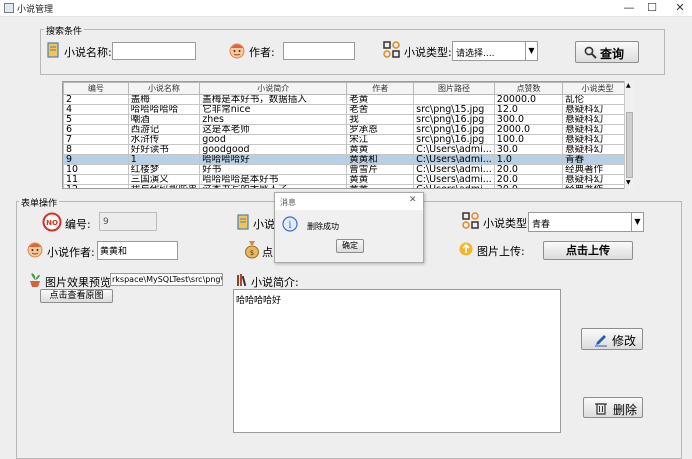 The image size is (692, 459). What do you see at coordinates (607, 52) in the screenshot?
I see `search-button: 查询` at bounding box center [607, 52].